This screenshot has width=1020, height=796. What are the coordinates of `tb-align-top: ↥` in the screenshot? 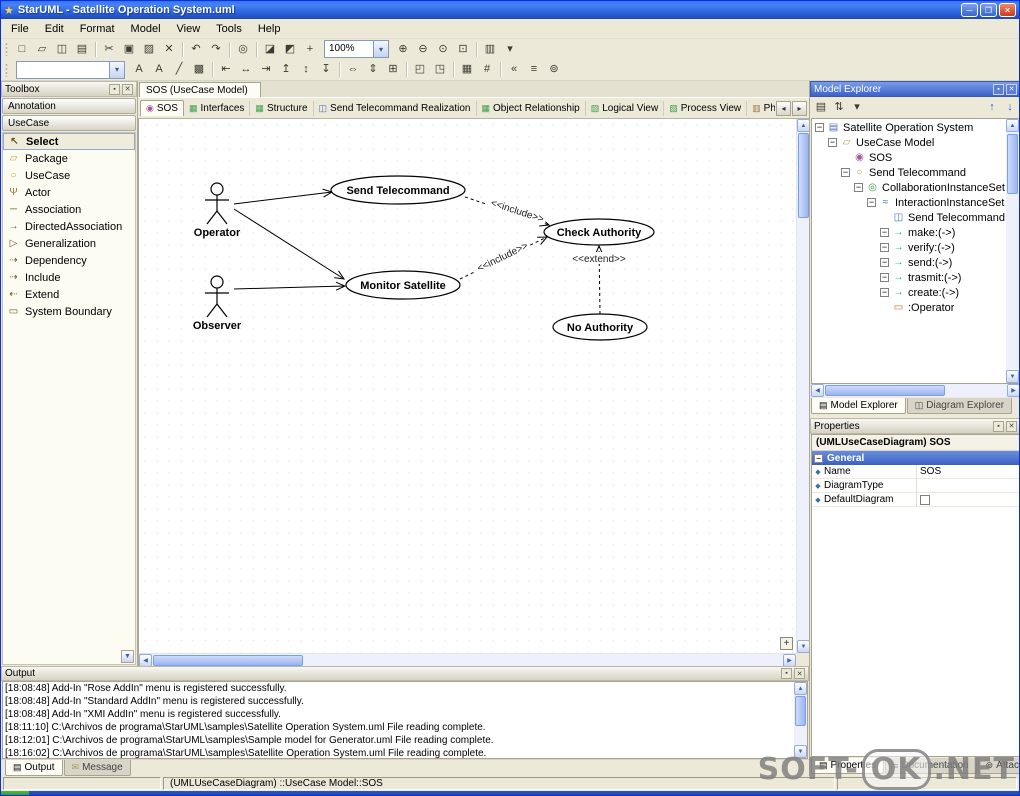 It's located at (286, 69).